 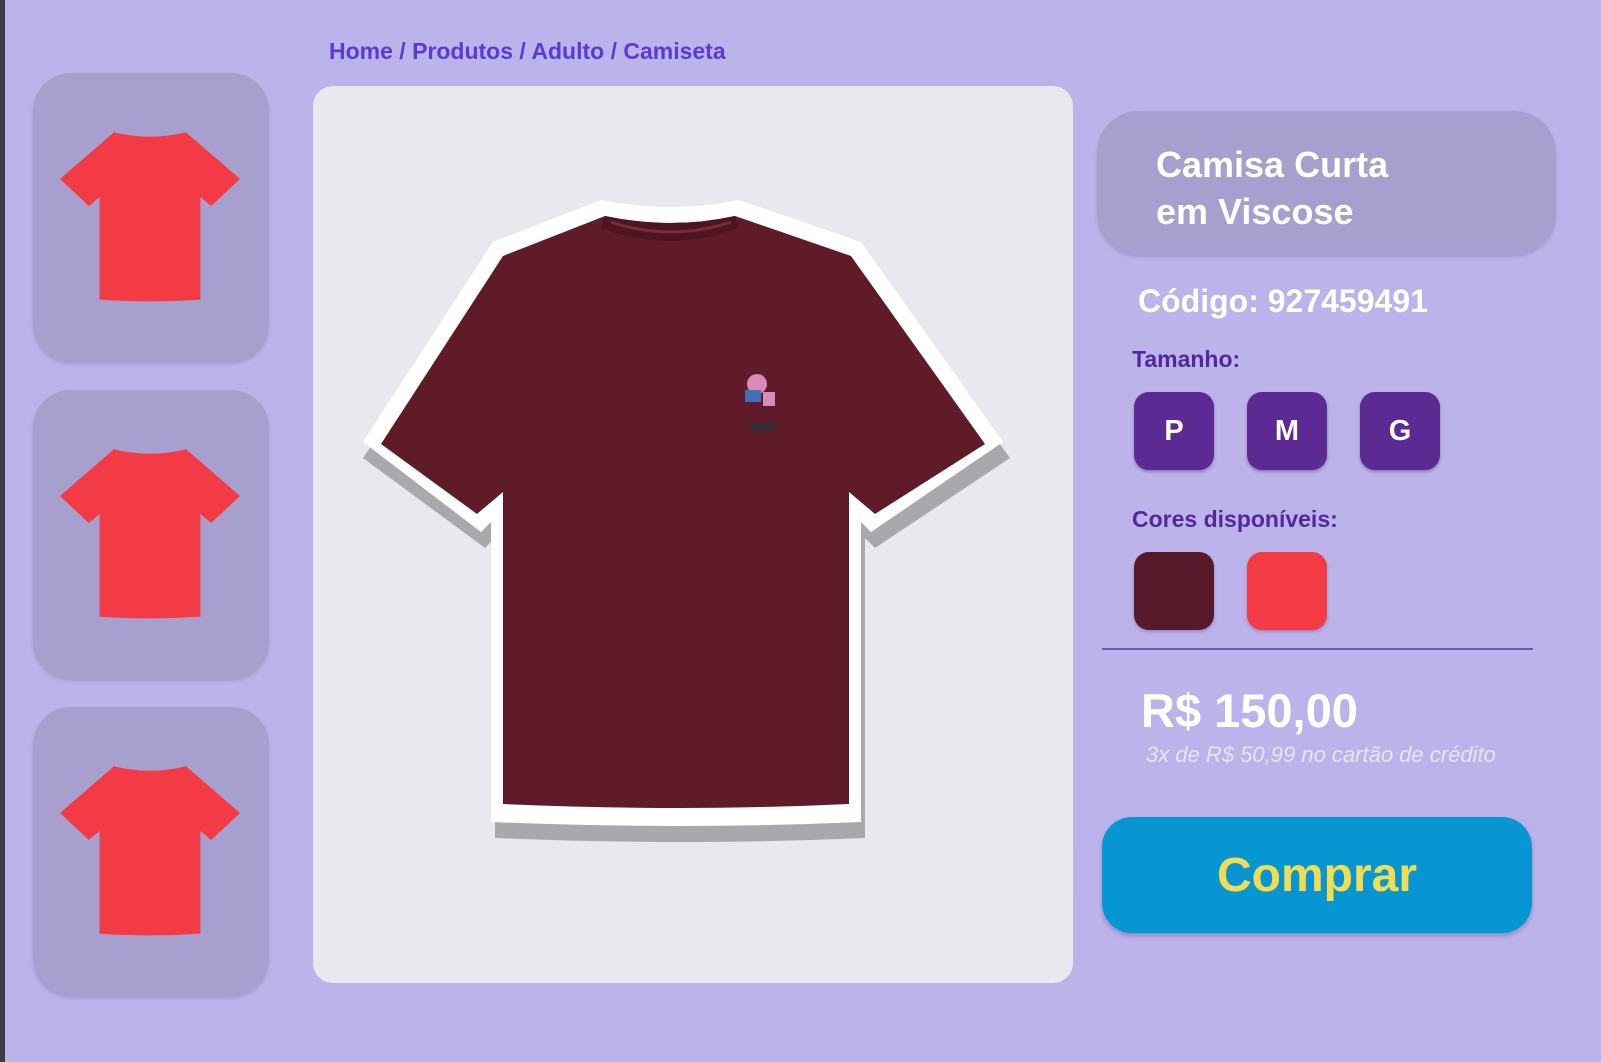 What do you see at coordinates (1287, 431) in the screenshot?
I see `size-button-m: M` at bounding box center [1287, 431].